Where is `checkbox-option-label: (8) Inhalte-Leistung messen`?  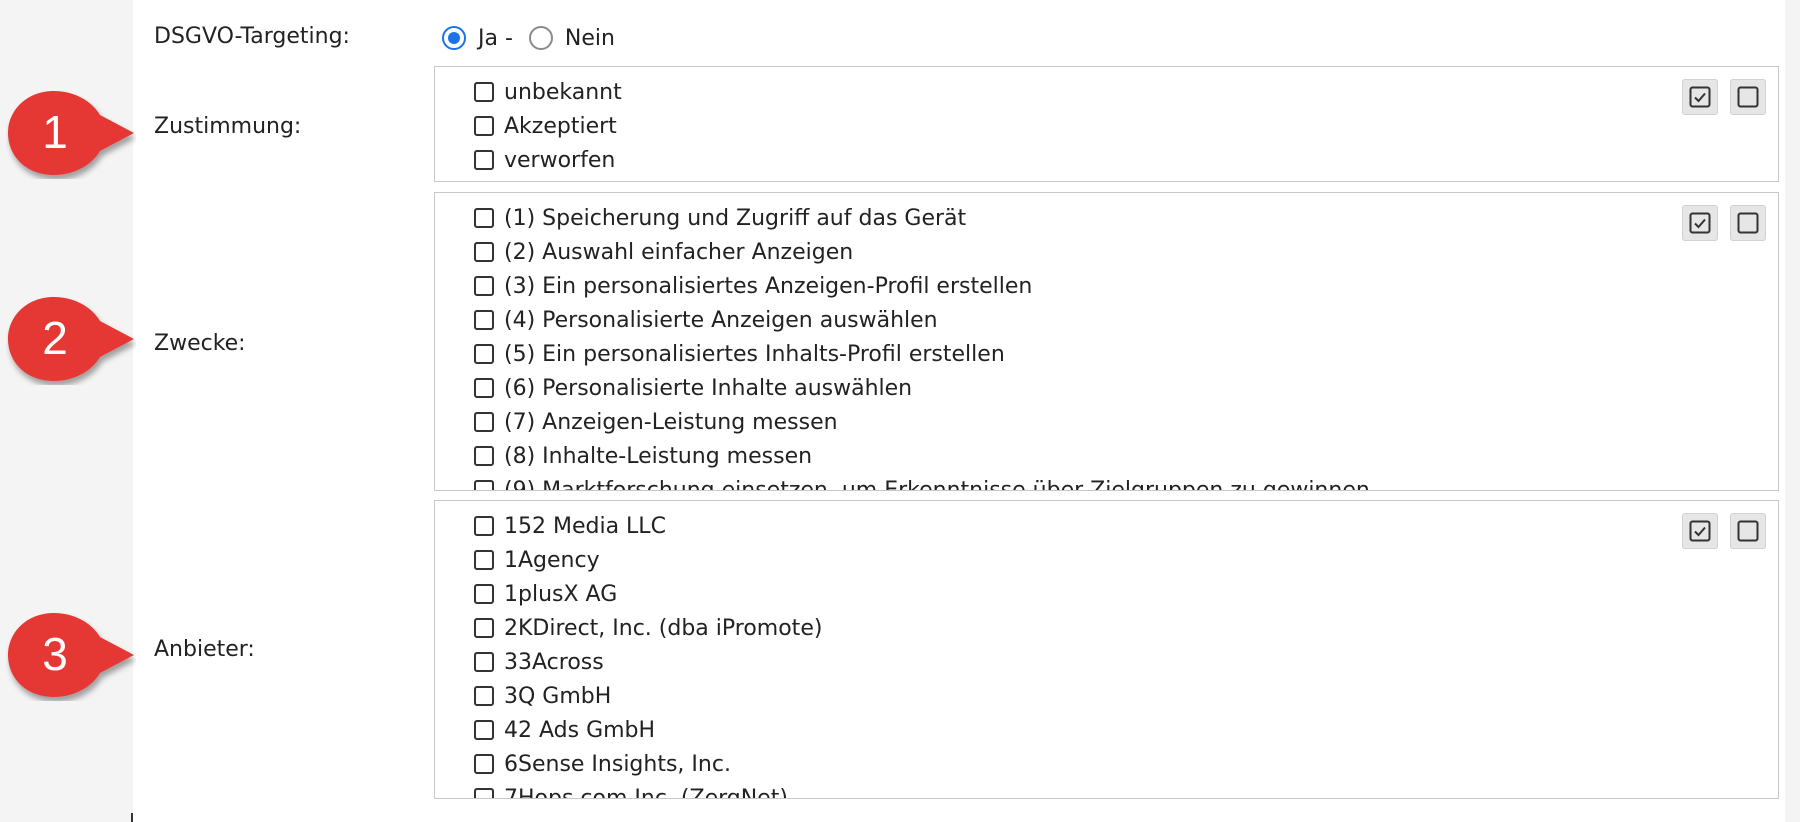 checkbox-option-label: (8) Inhalte-Leistung messen is located at coordinates (658, 456).